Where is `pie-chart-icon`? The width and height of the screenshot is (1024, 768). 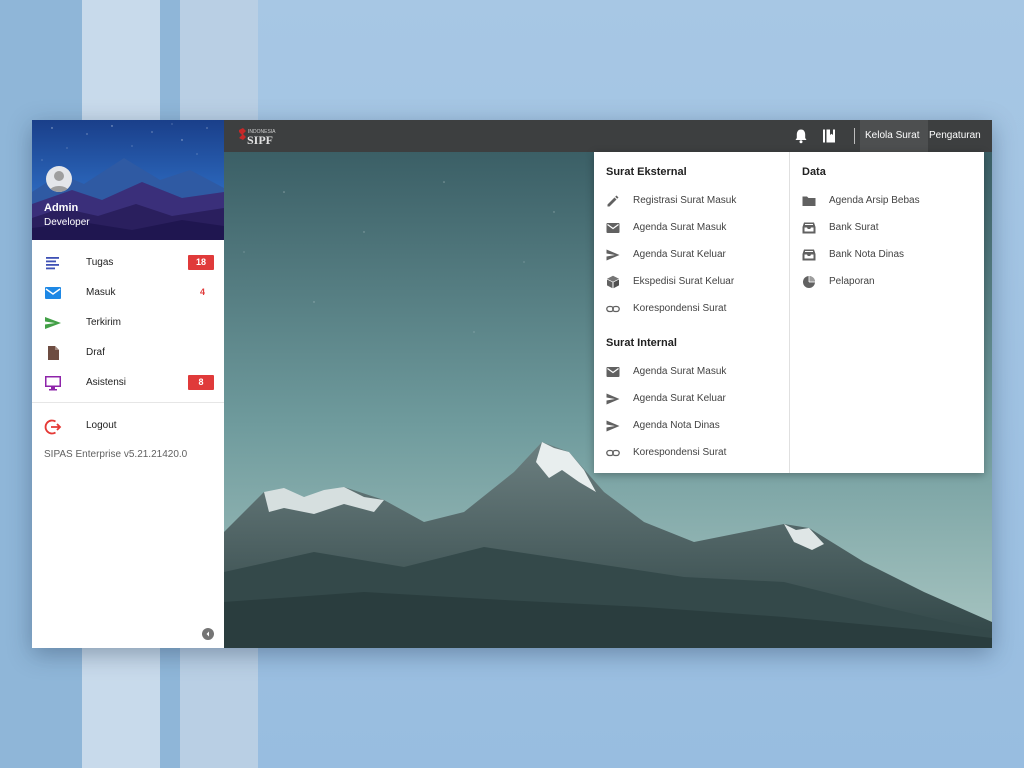 pie-chart-icon is located at coordinates (809, 282).